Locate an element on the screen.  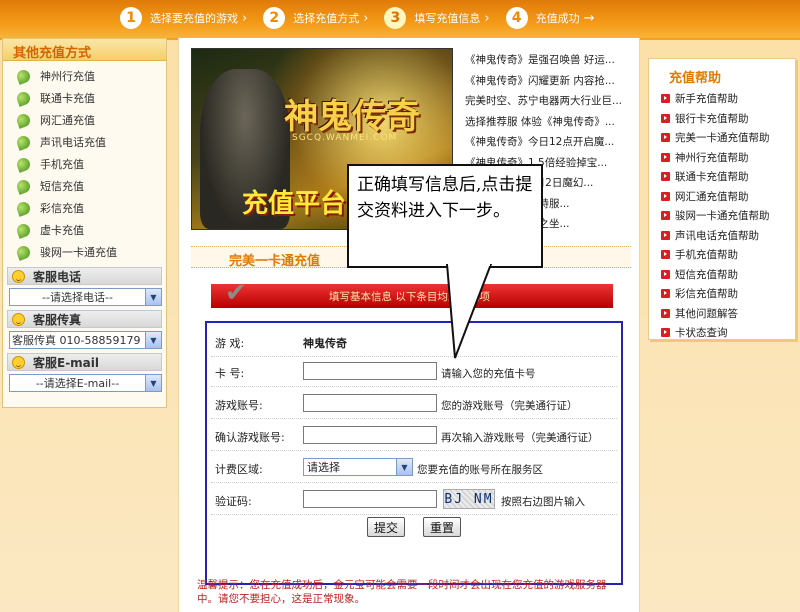
help-item-label: 卡状态查询 is located at coordinates (701, 333).